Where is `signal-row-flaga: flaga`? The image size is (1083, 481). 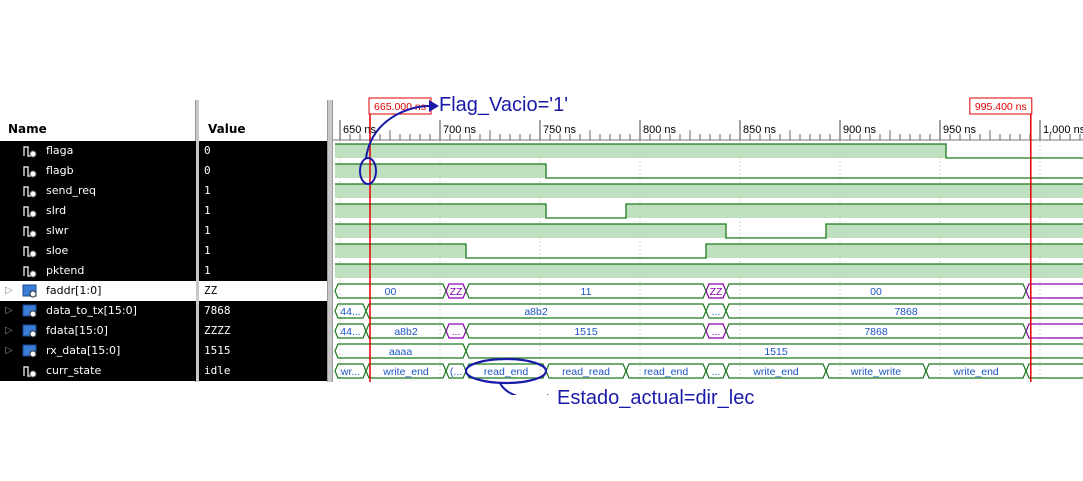 signal-row-flaga: flaga is located at coordinates (98, 151).